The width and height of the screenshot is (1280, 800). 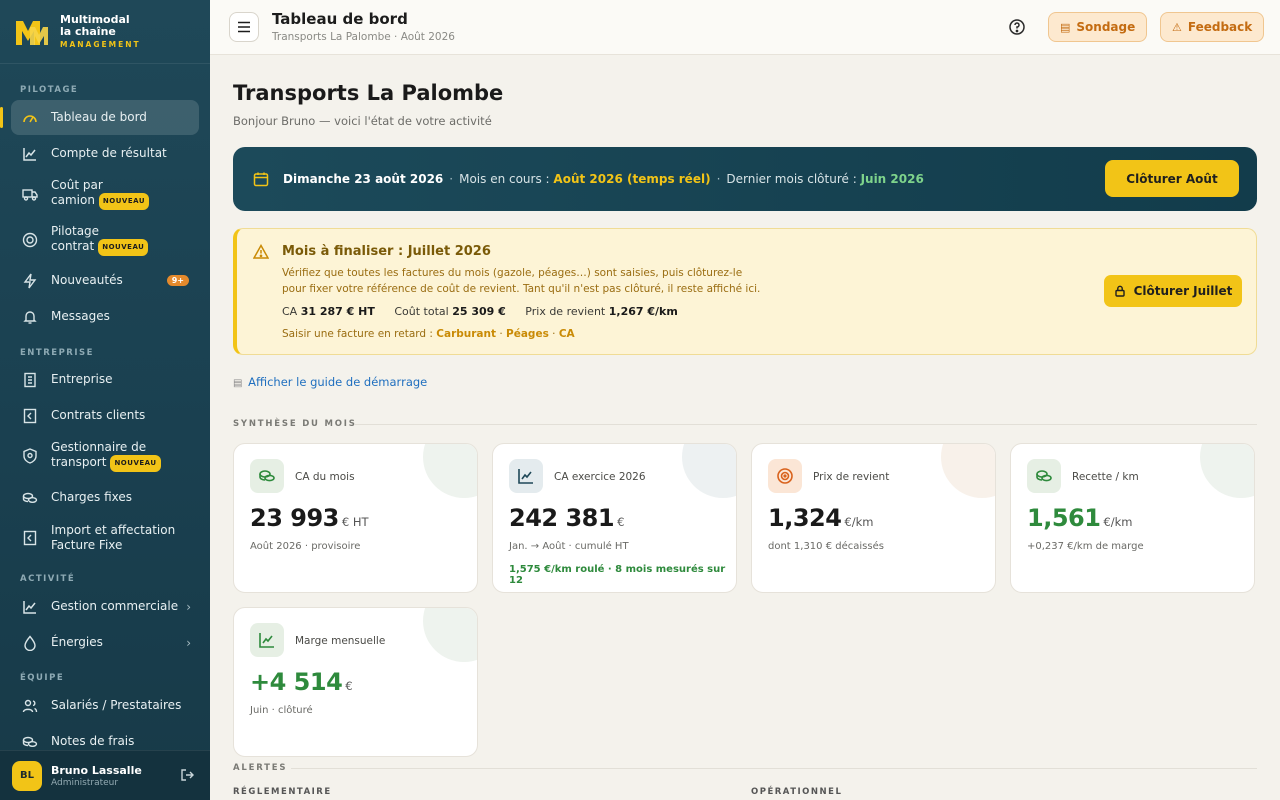 What do you see at coordinates (600, 477) in the screenshot?
I see `card-label: CA exercice 2026` at bounding box center [600, 477].